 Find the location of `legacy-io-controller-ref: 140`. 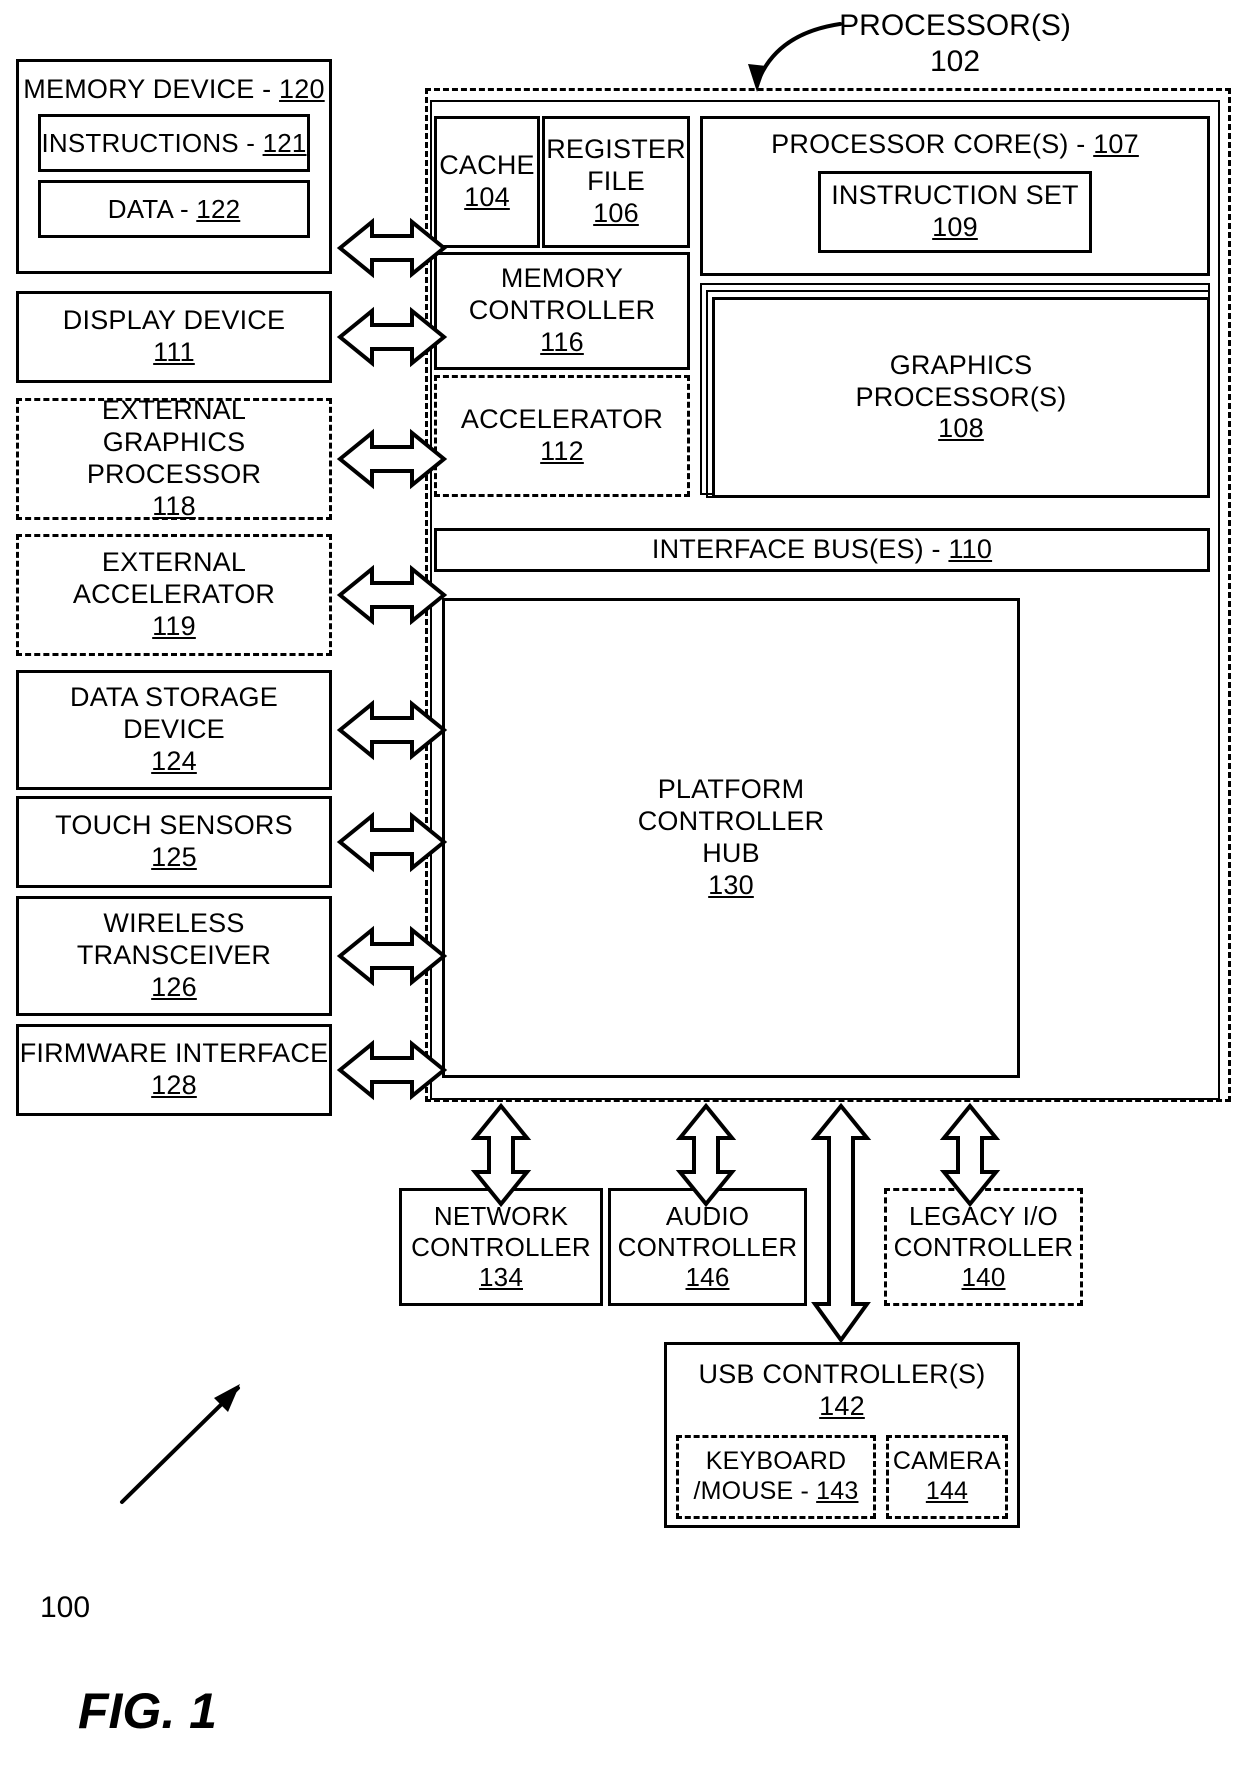

legacy-io-controller-ref: 140 is located at coordinates (983, 1277).